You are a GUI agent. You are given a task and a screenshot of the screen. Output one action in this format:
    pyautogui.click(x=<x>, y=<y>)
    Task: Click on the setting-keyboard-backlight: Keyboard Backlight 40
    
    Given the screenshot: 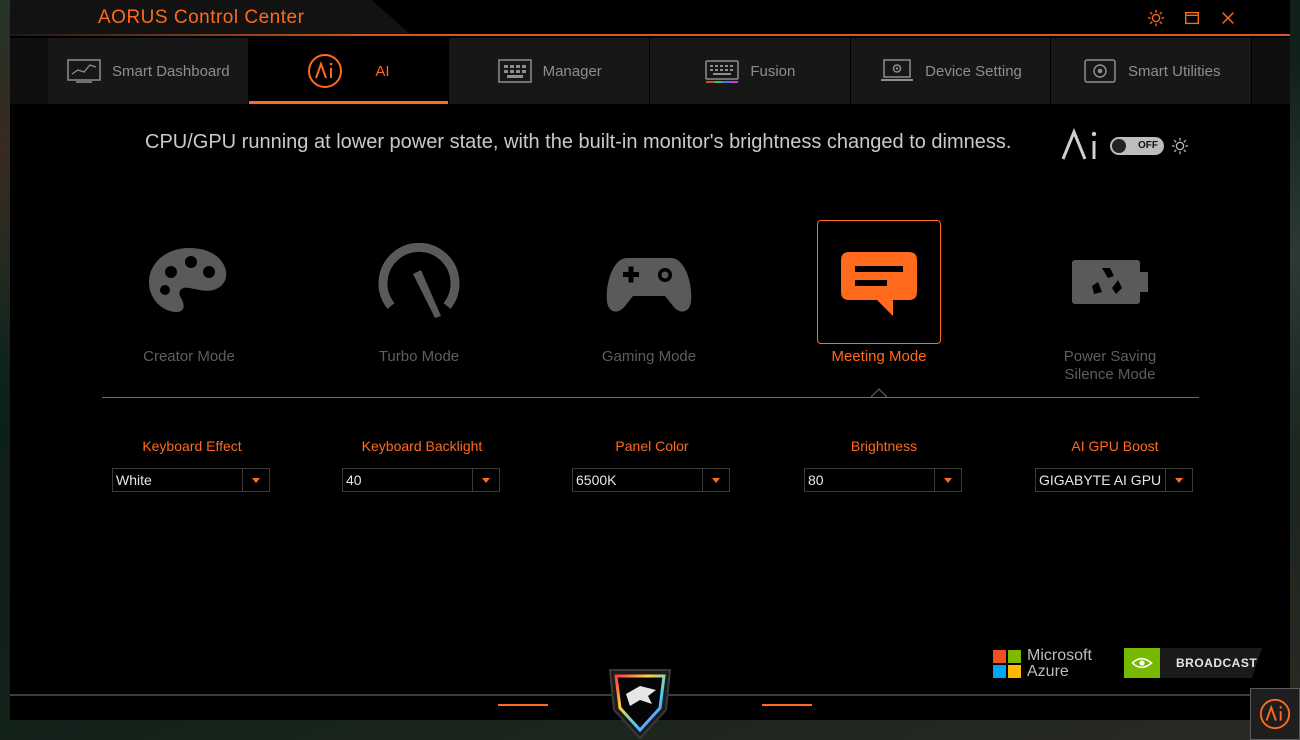 What is the action you would take?
    pyautogui.click(x=422, y=465)
    